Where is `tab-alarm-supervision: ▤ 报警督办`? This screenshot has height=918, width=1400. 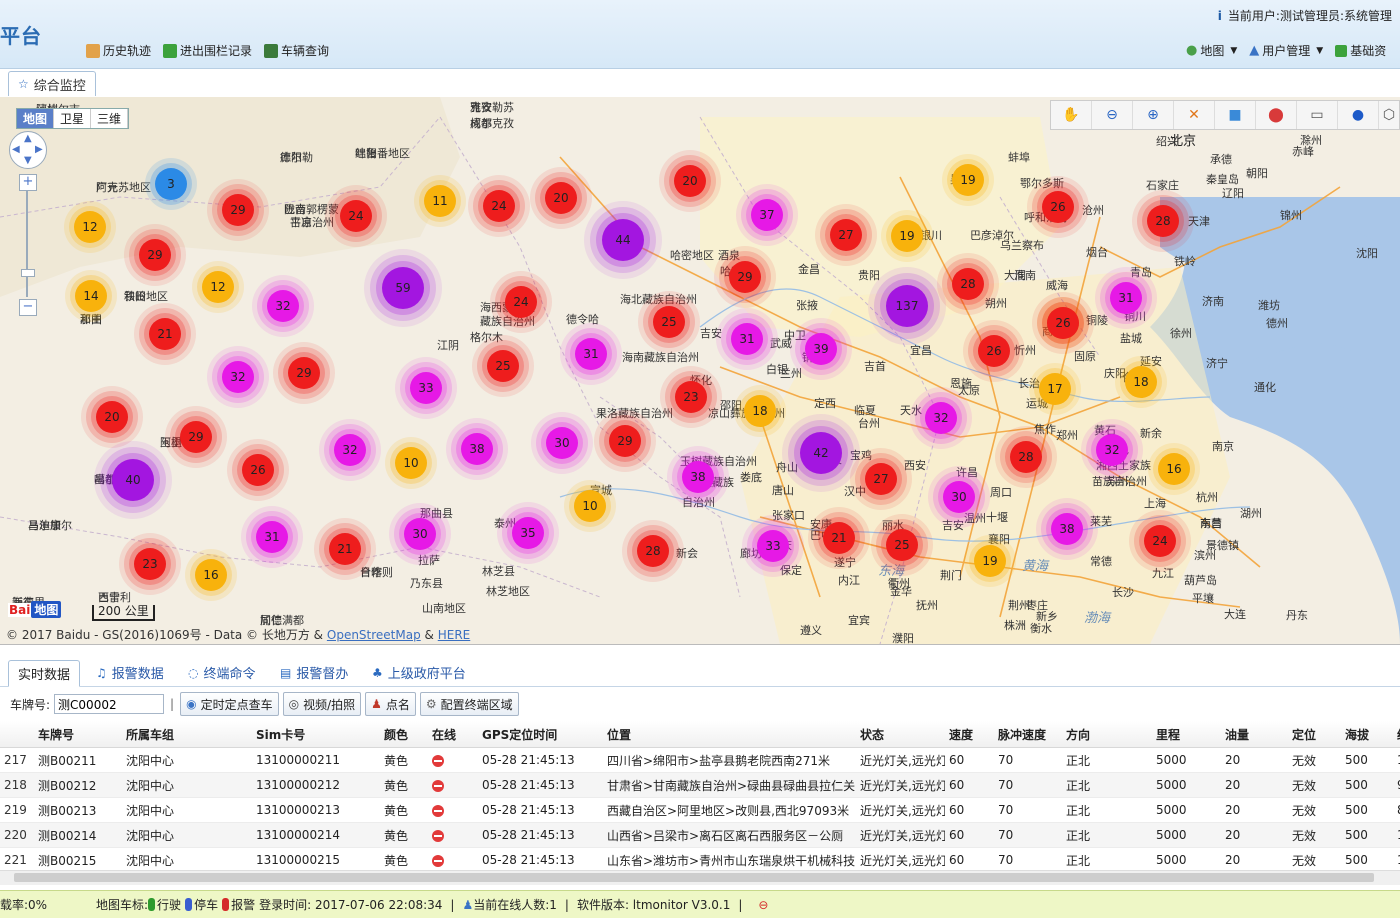
tab-alarm-supervision: ▤ 报警督办 is located at coordinates (314, 672).